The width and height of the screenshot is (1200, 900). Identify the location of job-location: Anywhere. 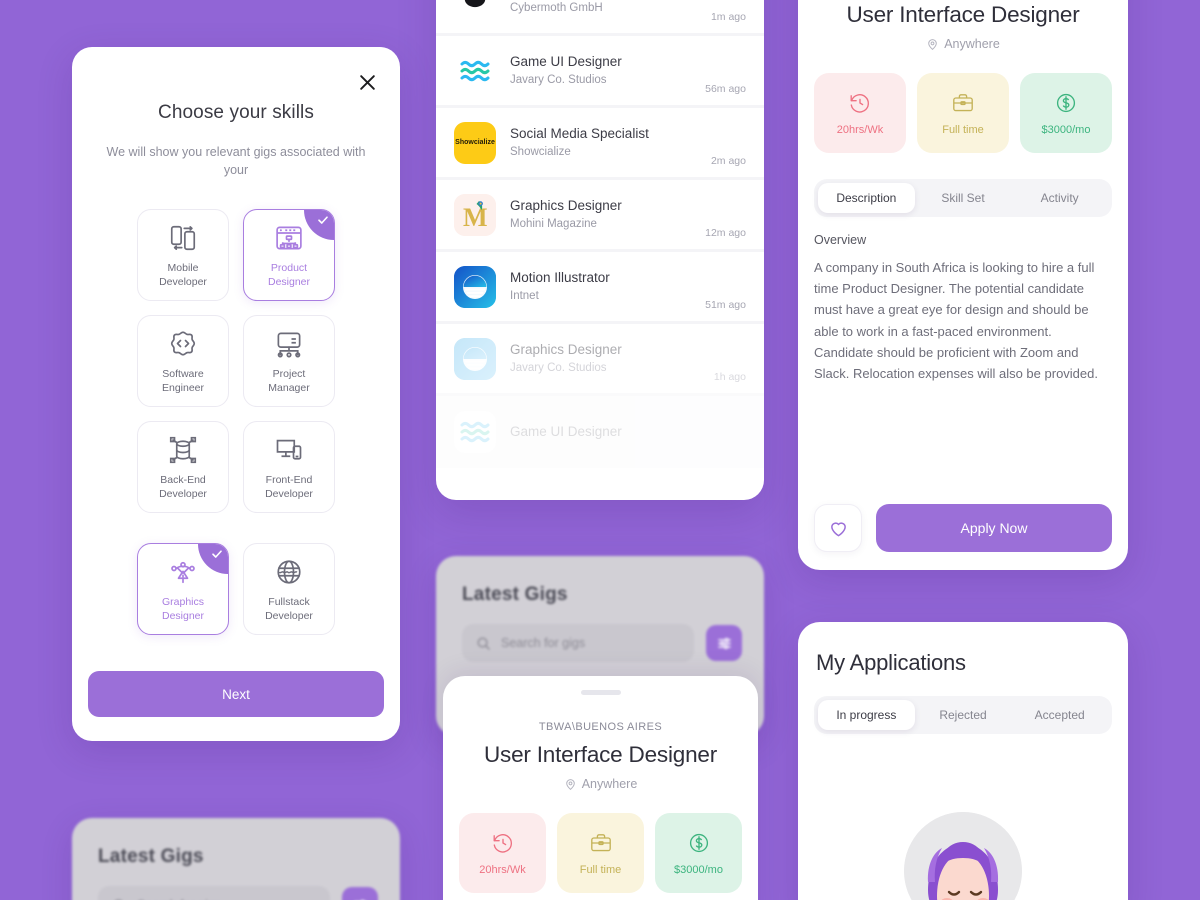
(963, 44).